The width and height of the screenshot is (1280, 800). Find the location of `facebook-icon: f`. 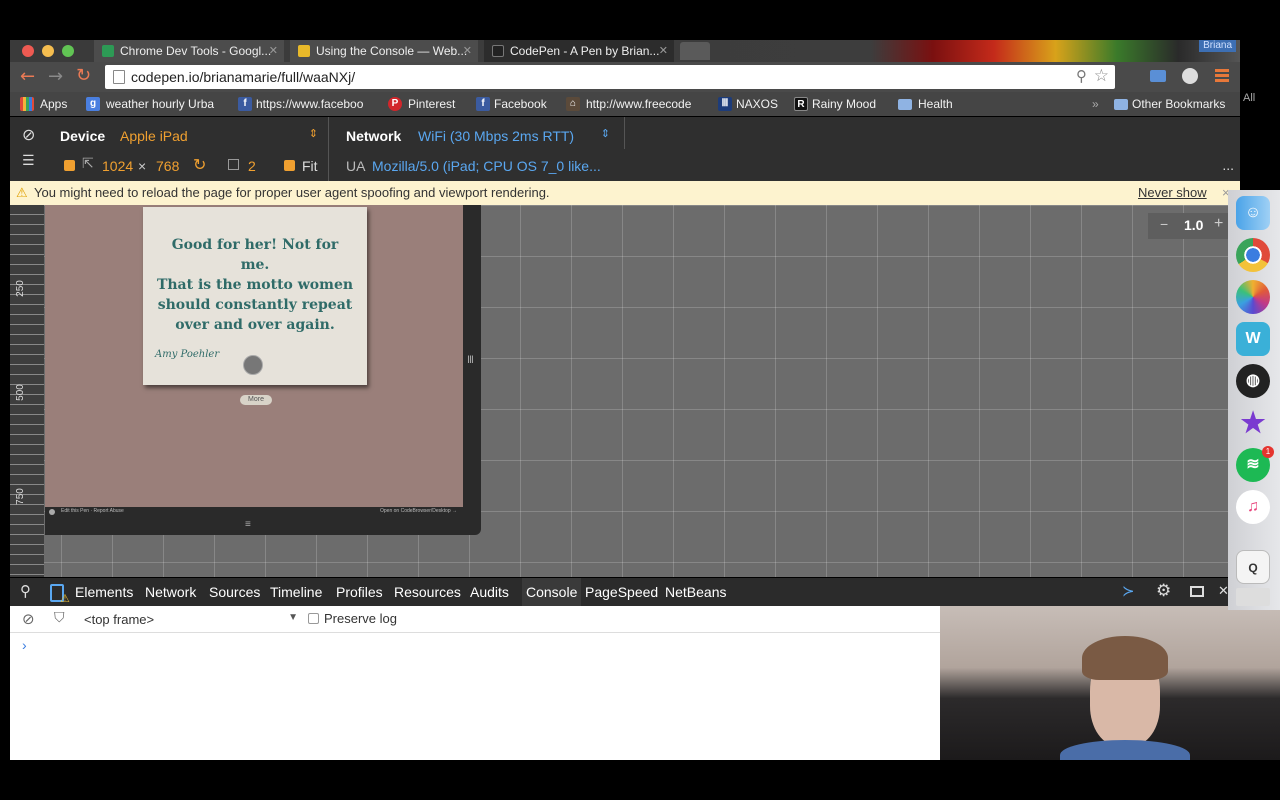

facebook-icon: f is located at coordinates (245, 104).